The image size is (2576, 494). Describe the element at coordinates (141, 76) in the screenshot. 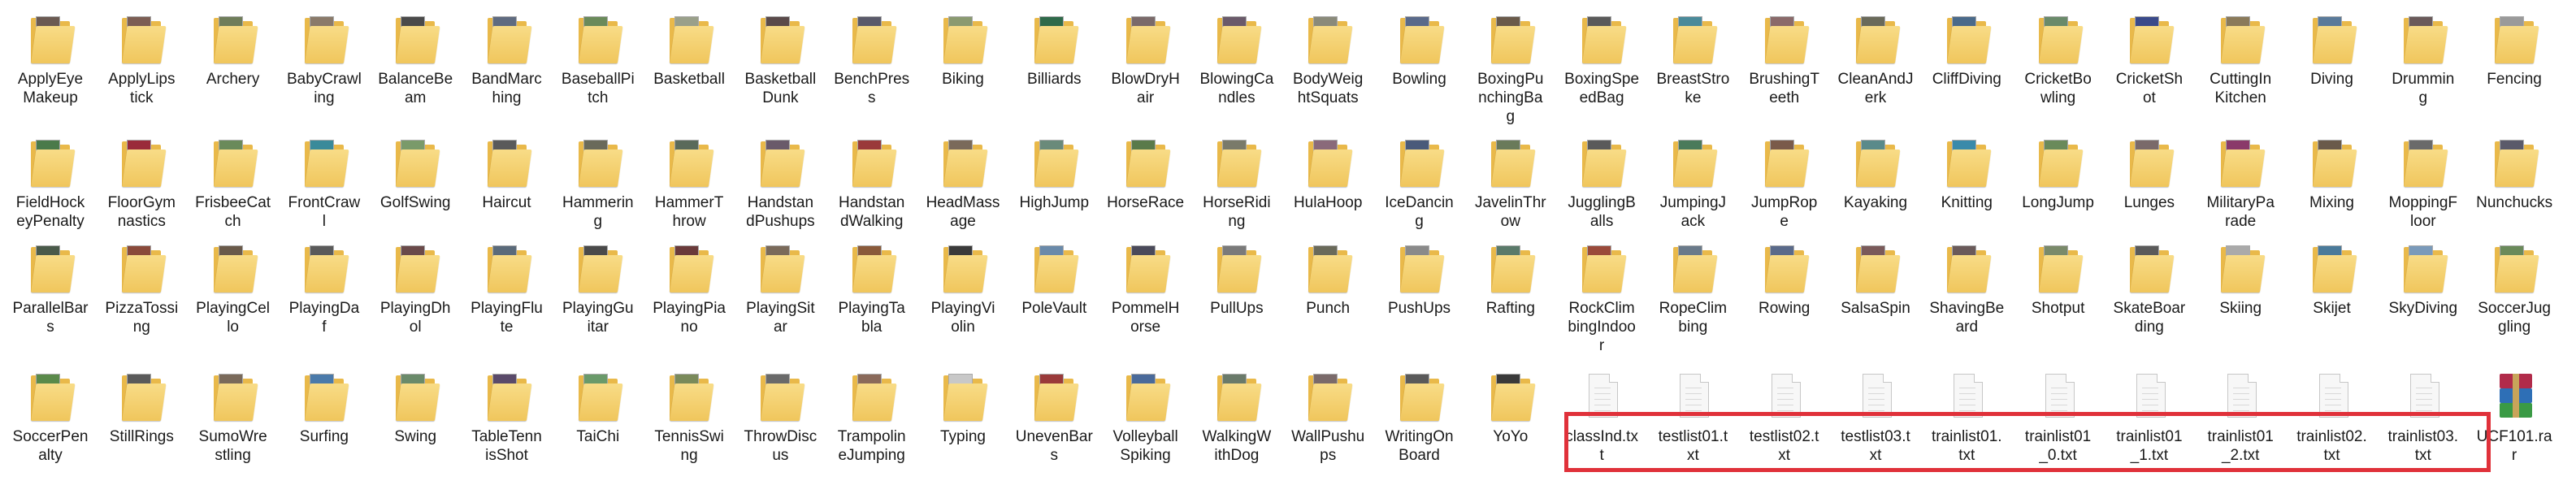

I see `folder-applylipstick: ApplyLips tick` at that location.